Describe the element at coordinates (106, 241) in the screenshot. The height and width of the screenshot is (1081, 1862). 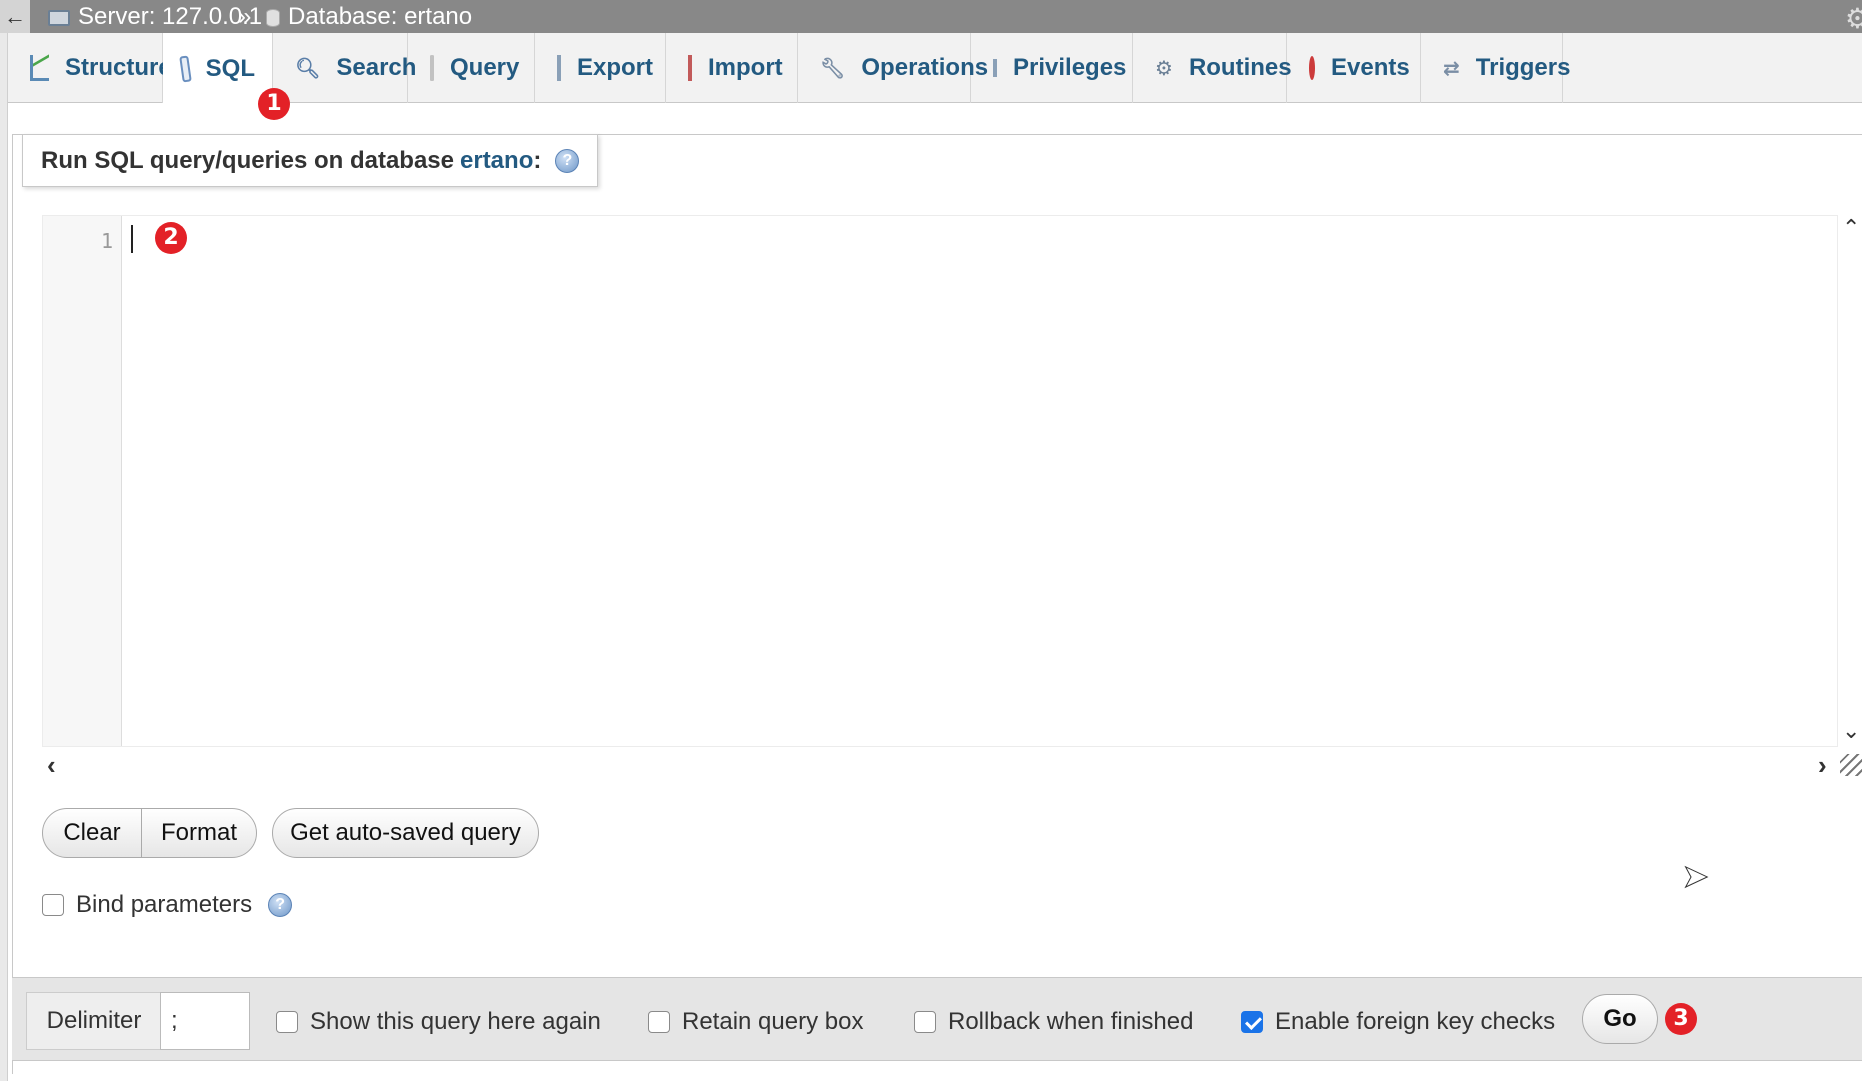
I see `line-number: 1` at that location.